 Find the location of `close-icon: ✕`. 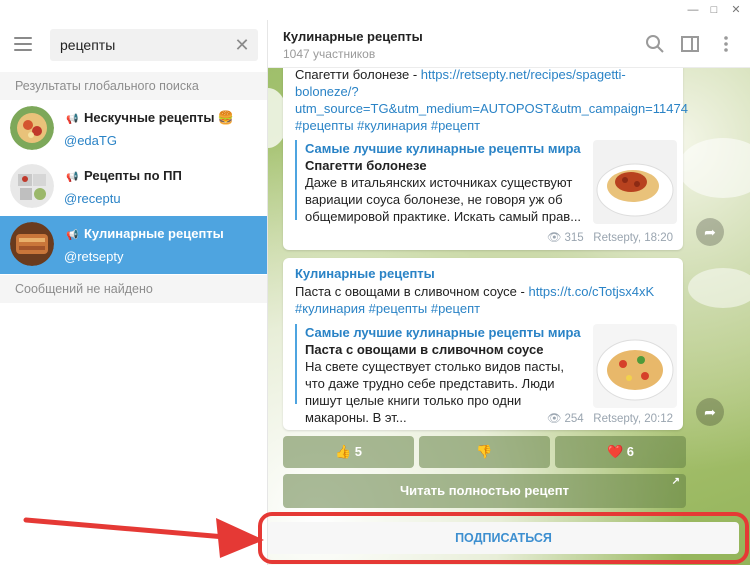

close-icon: ✕ is located at coordinates (242, 45).